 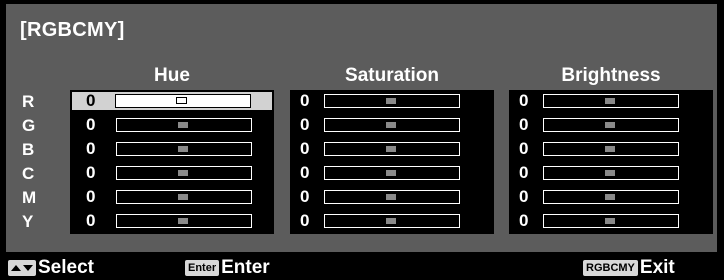 I want to click on saturation-b-slider, so click(x=392, y=149).